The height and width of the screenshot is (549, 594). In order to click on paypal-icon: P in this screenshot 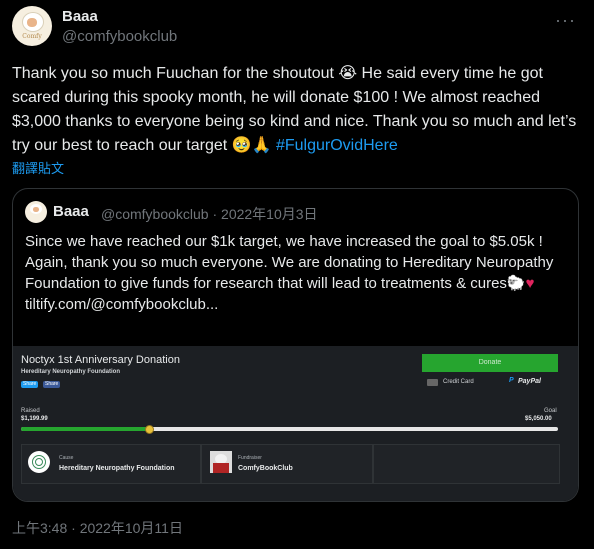, I will do `click(511, 380)`.